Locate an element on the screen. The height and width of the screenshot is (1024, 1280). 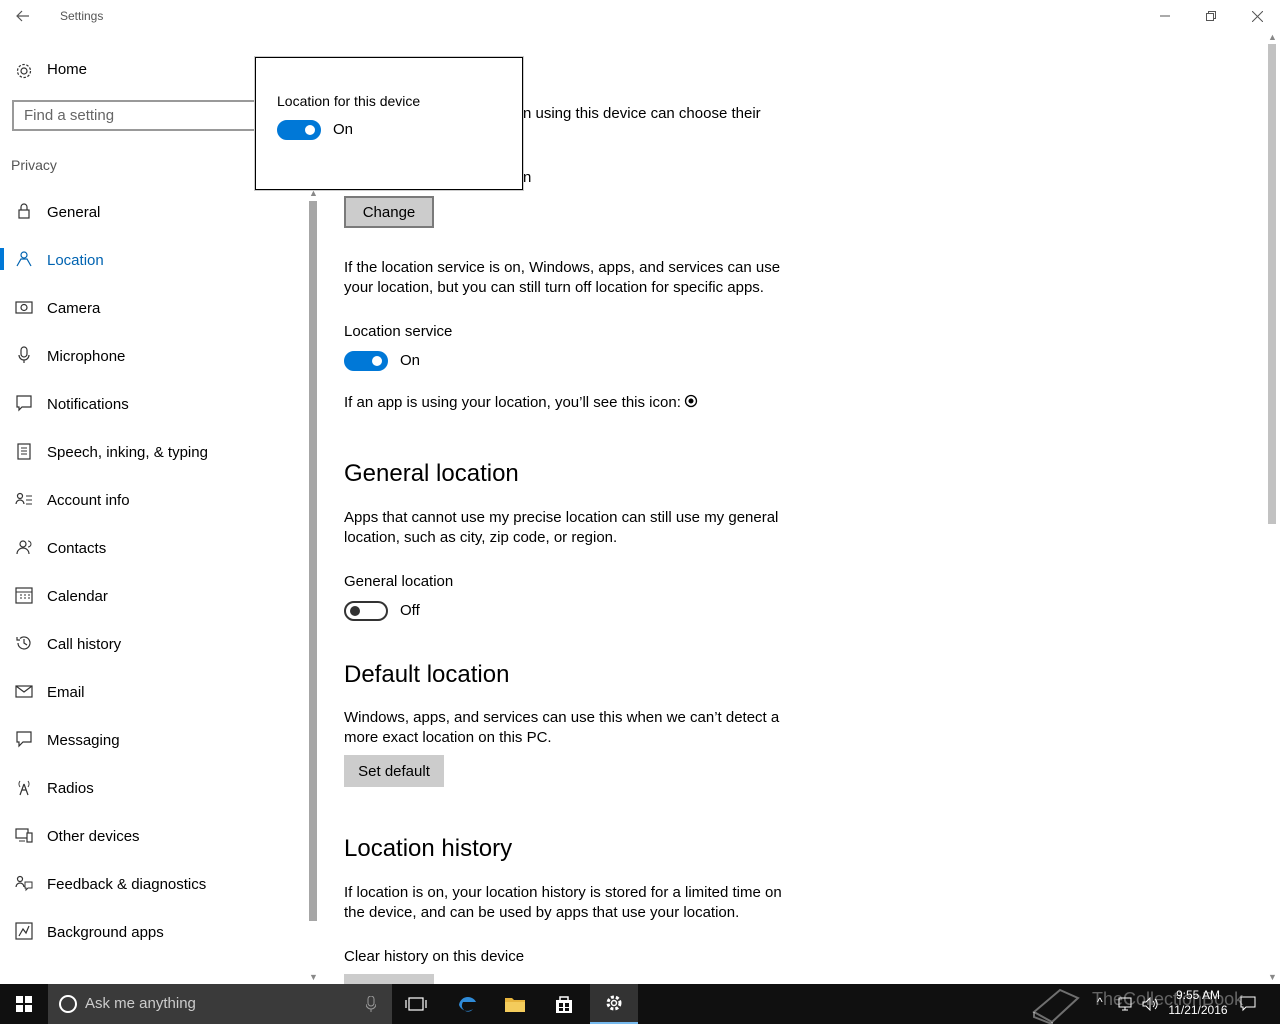
sidebar-item-label: Camera is located at coordinates (74, 308).